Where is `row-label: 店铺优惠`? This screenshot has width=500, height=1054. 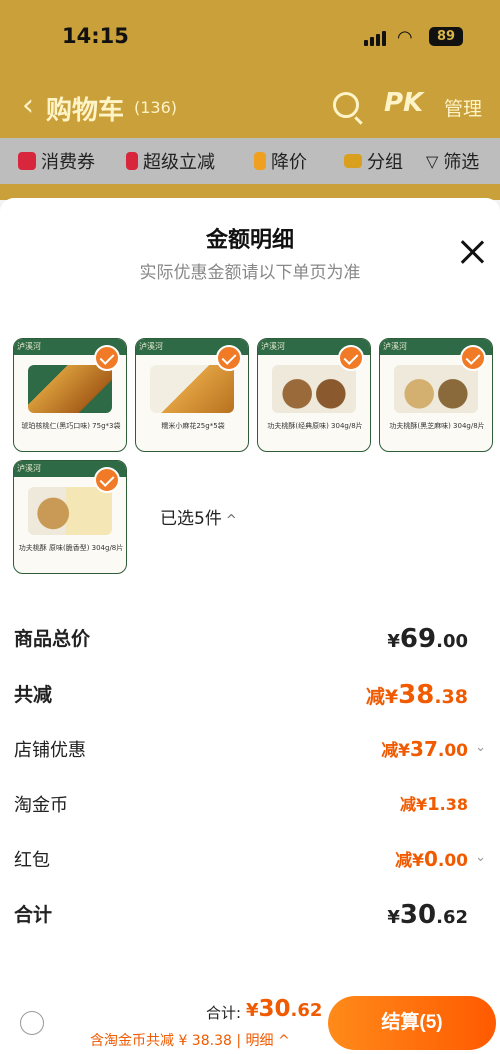 row-label: 店铺优惠 is located at coordinates (50, 750).